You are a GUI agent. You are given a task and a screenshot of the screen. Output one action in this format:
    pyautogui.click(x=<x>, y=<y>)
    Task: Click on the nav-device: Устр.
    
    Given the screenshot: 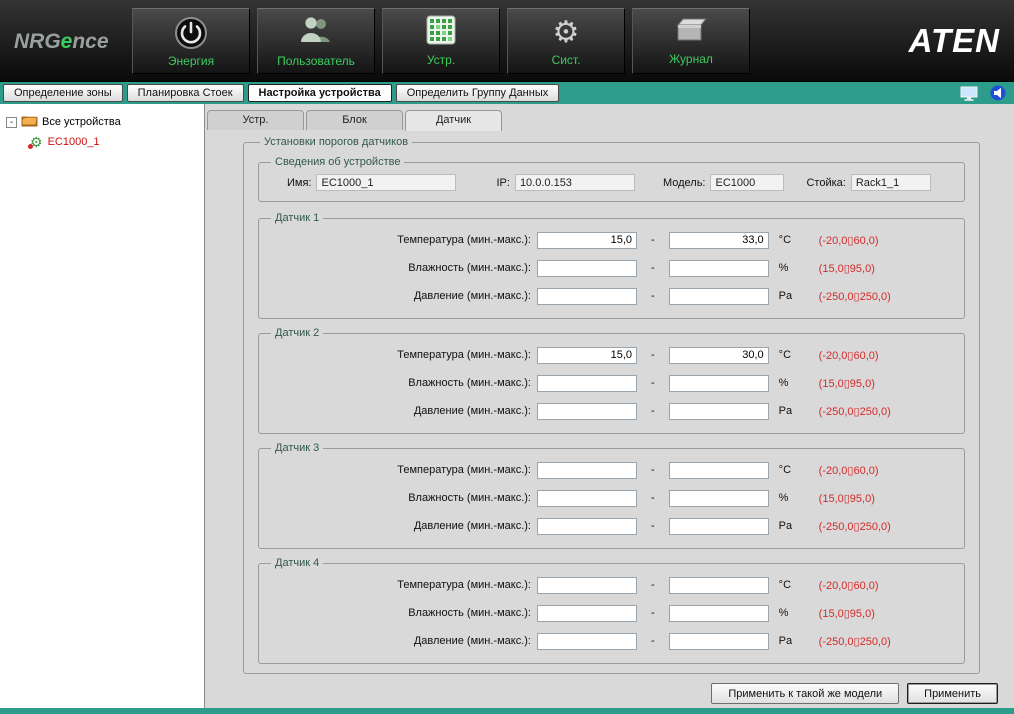 What is the action you would take?
    pyautogui.click(x=441, y=41)
    